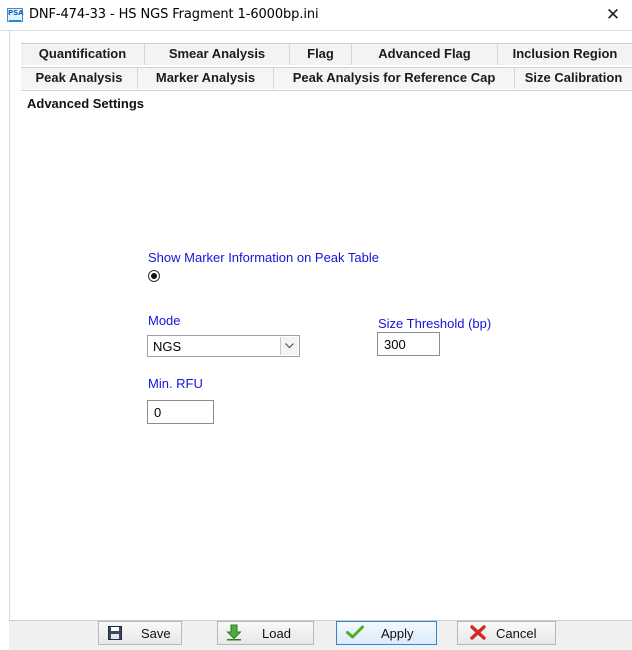 This screenshot has height=650, width=632. What do you see at coordinates (289, 346) in the screenshot?
I see `chevron-down-icon` at bounding box center [289, 346].